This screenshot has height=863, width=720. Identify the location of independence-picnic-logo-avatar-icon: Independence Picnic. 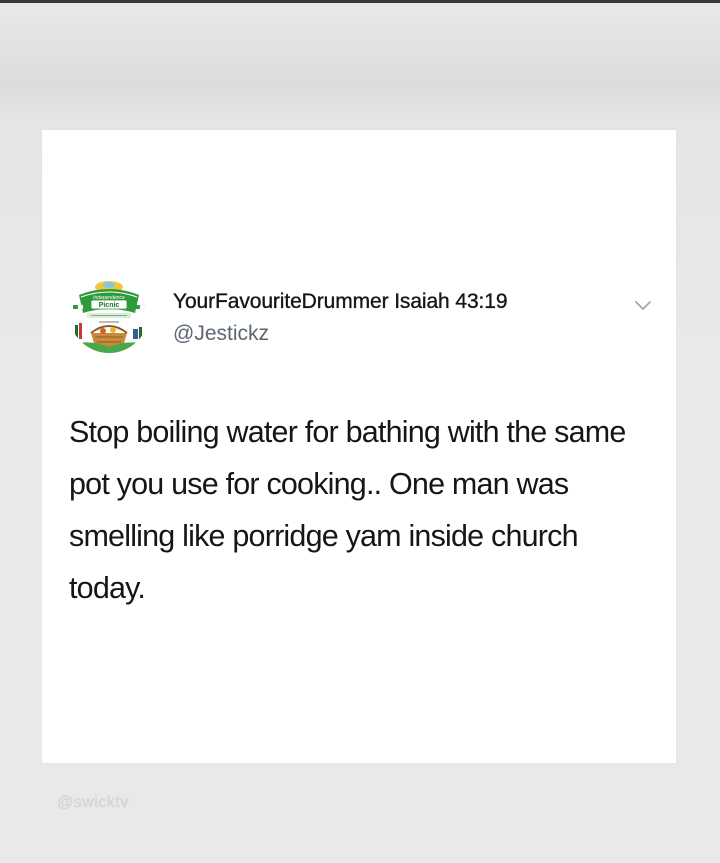
(109, 313).